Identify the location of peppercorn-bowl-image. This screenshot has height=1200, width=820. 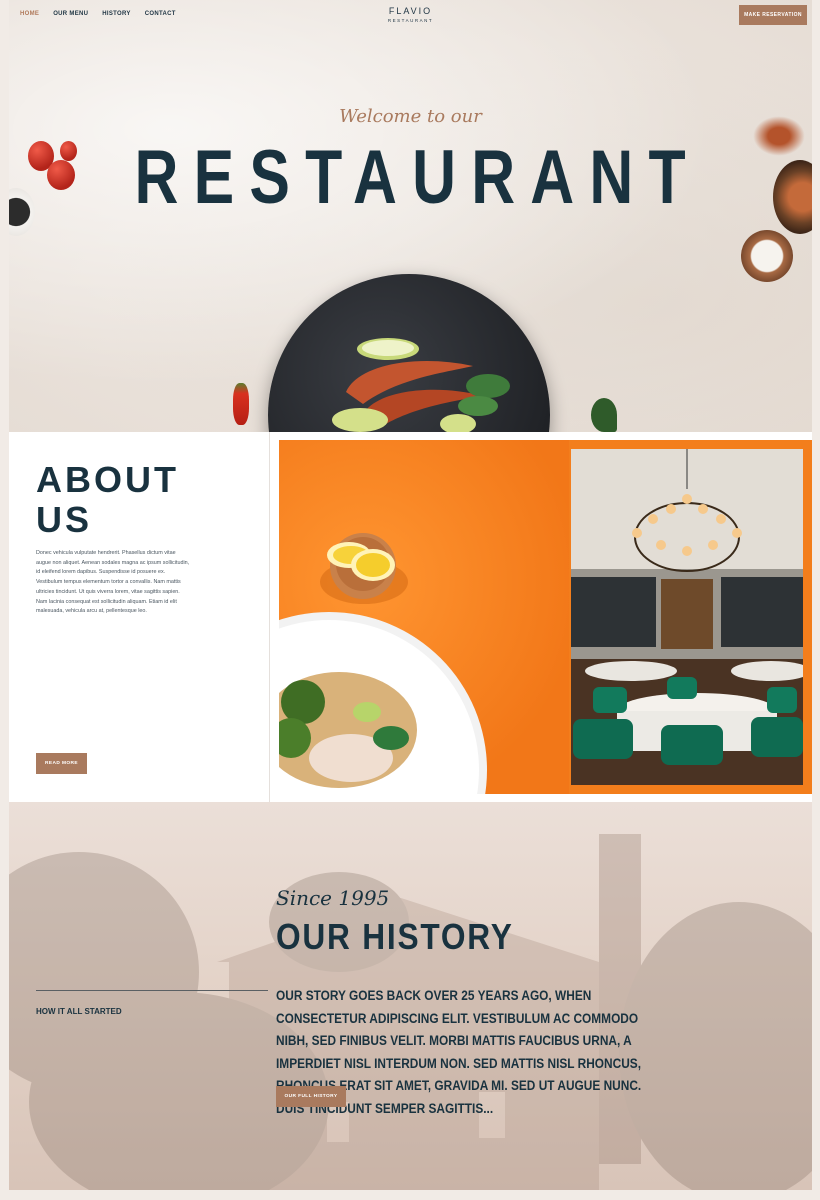
(22, 212).